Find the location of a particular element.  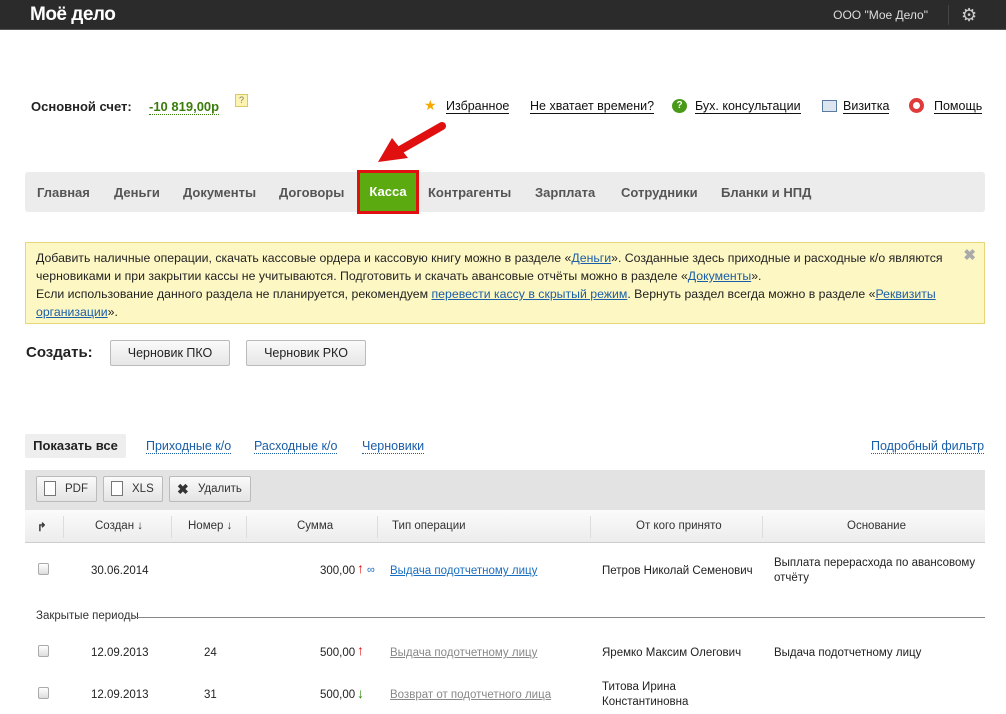

red-arrow-annotation is located at coordinates (412, 142).